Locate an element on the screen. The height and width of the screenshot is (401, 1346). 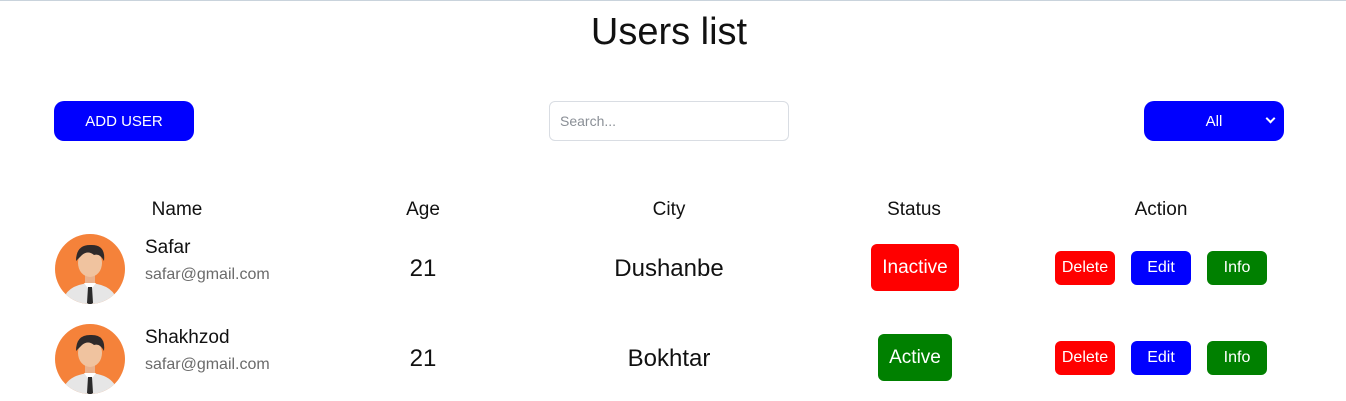
chevron-down-icon is located at coordinates (1270, 118).